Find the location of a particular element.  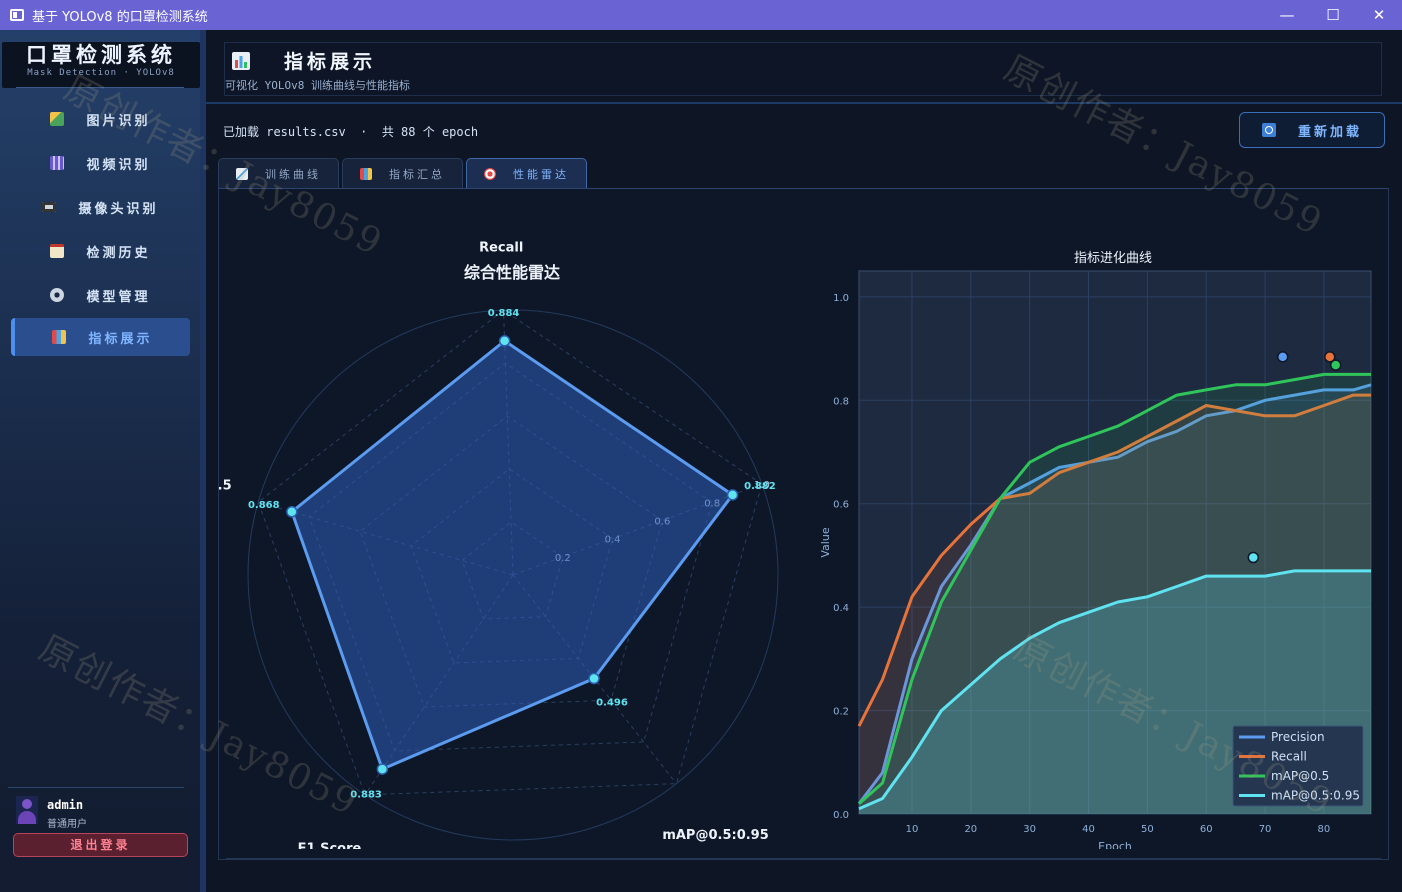

y-tick-label: 0.4 is located at coordinates (841, 608).